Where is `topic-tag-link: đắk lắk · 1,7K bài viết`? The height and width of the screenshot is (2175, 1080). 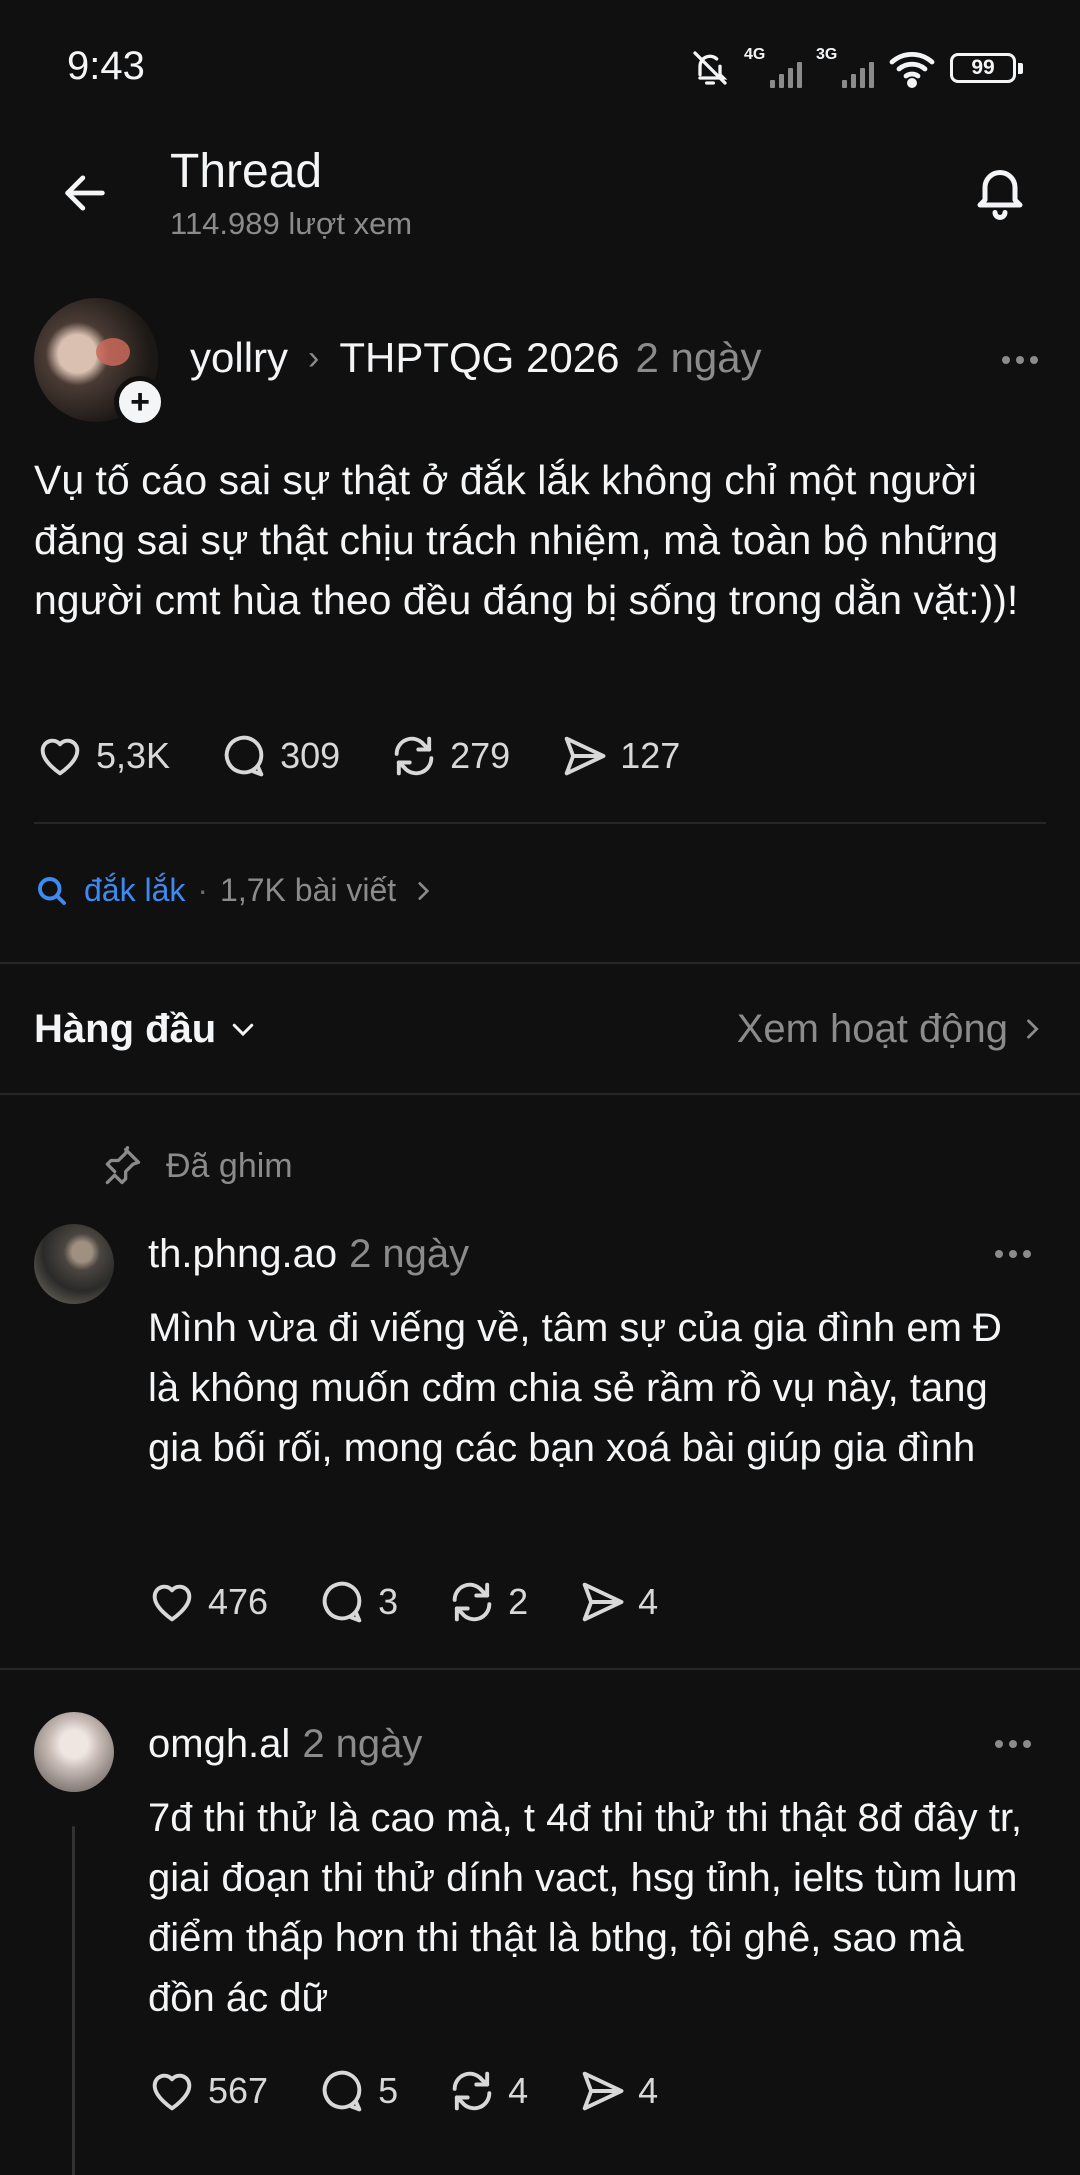
topic-tag-link: đắk lắk · 1,7K bài viết is located at coordinates (235, 890).